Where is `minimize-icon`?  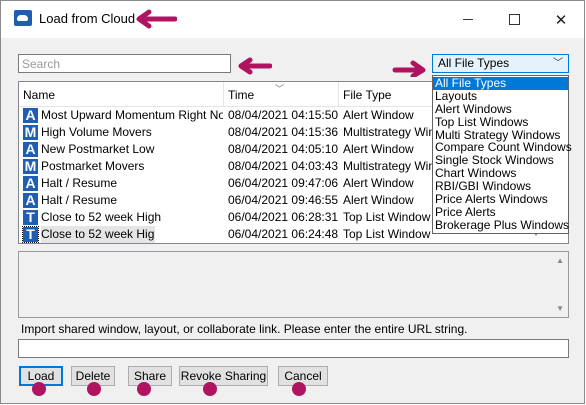 minimize-icon is located at coordinates (468, 19).